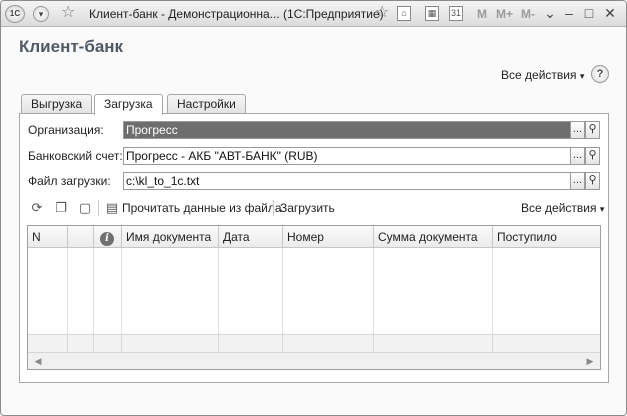 This screenshot has height=416, width=627. I want to click on history-icon: ⌂, so click(404, 13).